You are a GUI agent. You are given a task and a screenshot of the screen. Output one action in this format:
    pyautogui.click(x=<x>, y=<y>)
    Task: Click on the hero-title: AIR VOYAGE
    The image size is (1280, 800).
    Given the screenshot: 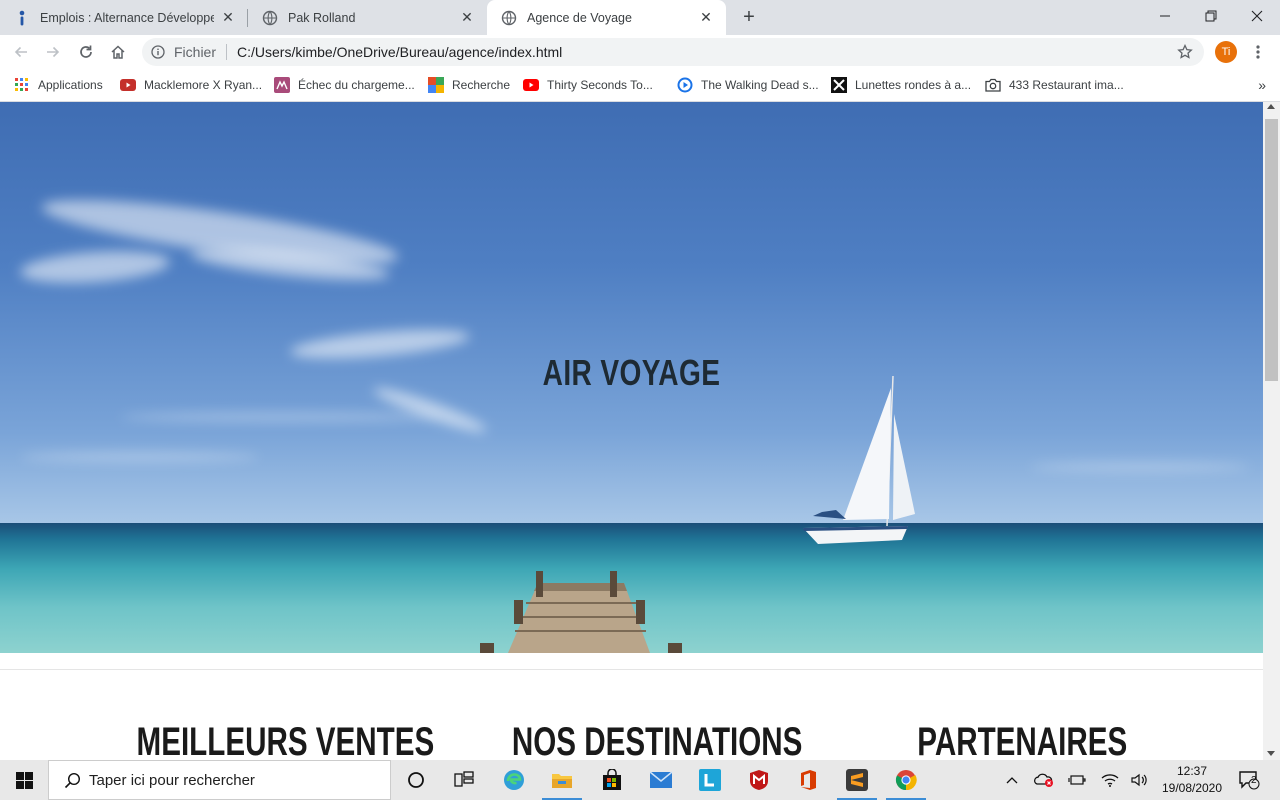 What is the action you would take?
    pyautogui.click(x=631, y=372)
    